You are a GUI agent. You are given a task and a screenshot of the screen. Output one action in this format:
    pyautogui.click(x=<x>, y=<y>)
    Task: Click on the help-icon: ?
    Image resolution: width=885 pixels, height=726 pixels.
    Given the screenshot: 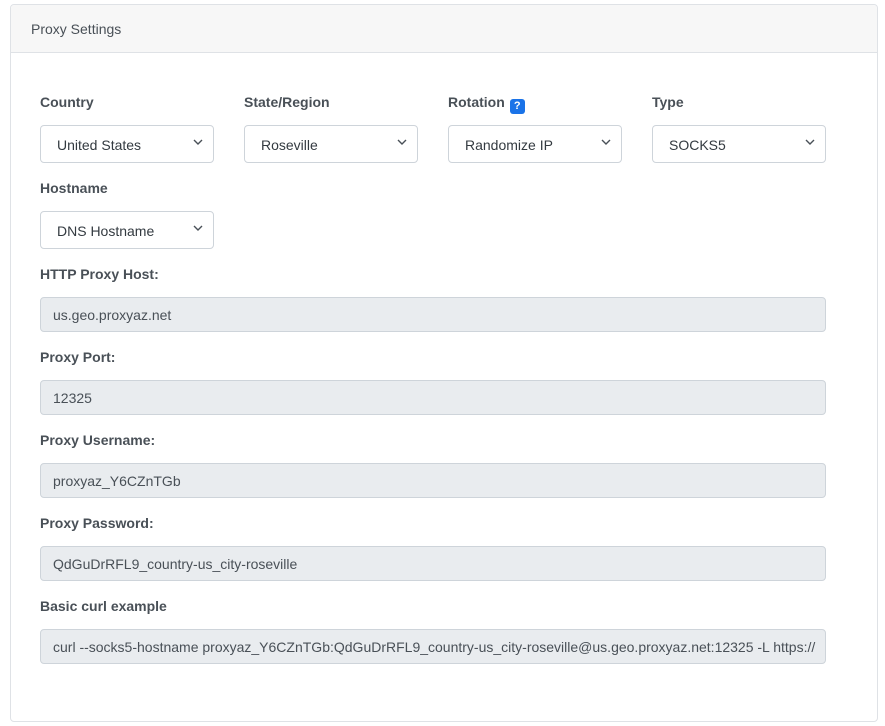 What is the action you would take?
    pyautogui.click(x=517, y=106)
    